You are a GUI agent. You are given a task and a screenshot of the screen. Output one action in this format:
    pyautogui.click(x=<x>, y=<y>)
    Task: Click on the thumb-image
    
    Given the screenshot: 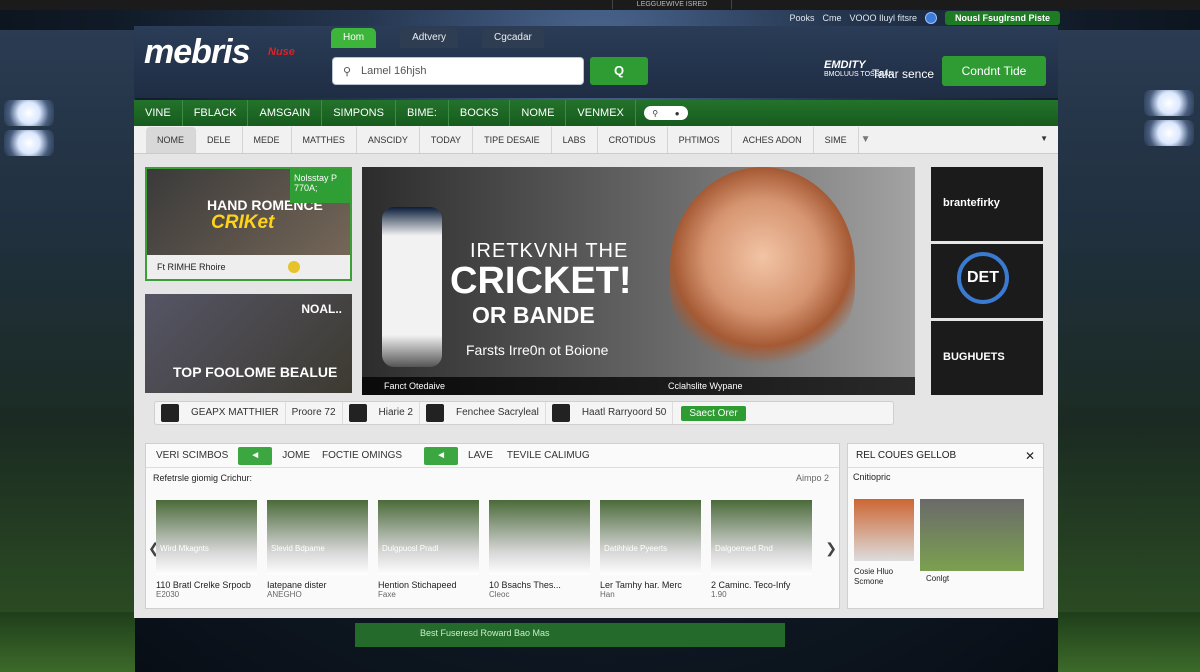 What is the action you would take?
    pyautogui.click(x=317, y=537)
    